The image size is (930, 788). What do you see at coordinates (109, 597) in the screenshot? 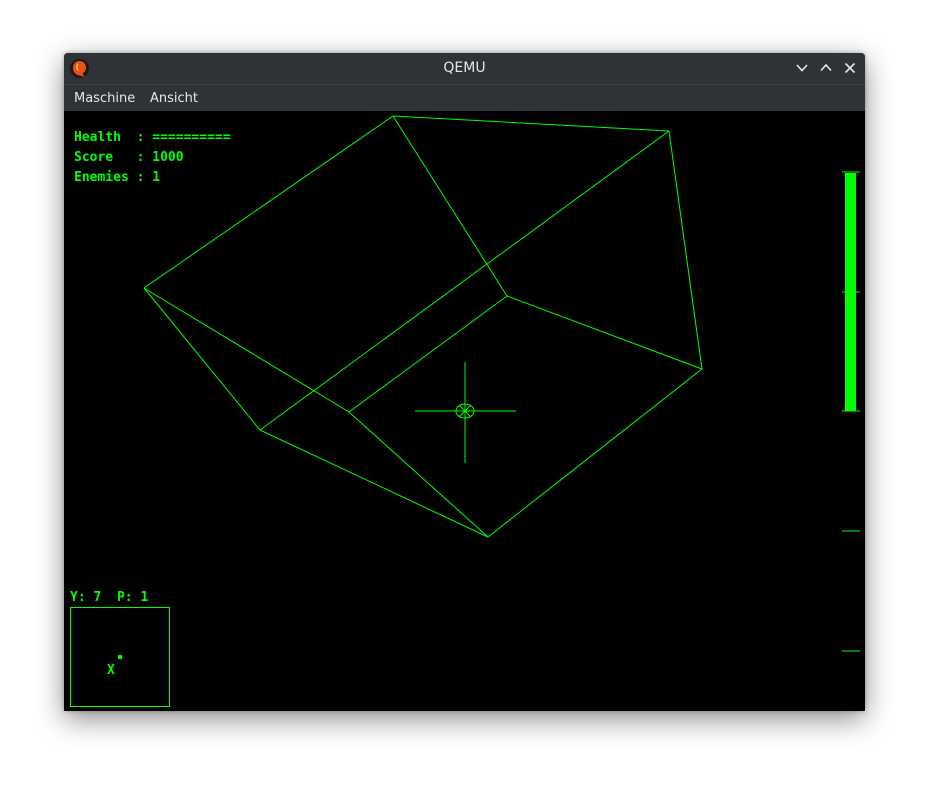
I see `yp-readout: Y: 7 P: 1` at bounding box center [109, 597].